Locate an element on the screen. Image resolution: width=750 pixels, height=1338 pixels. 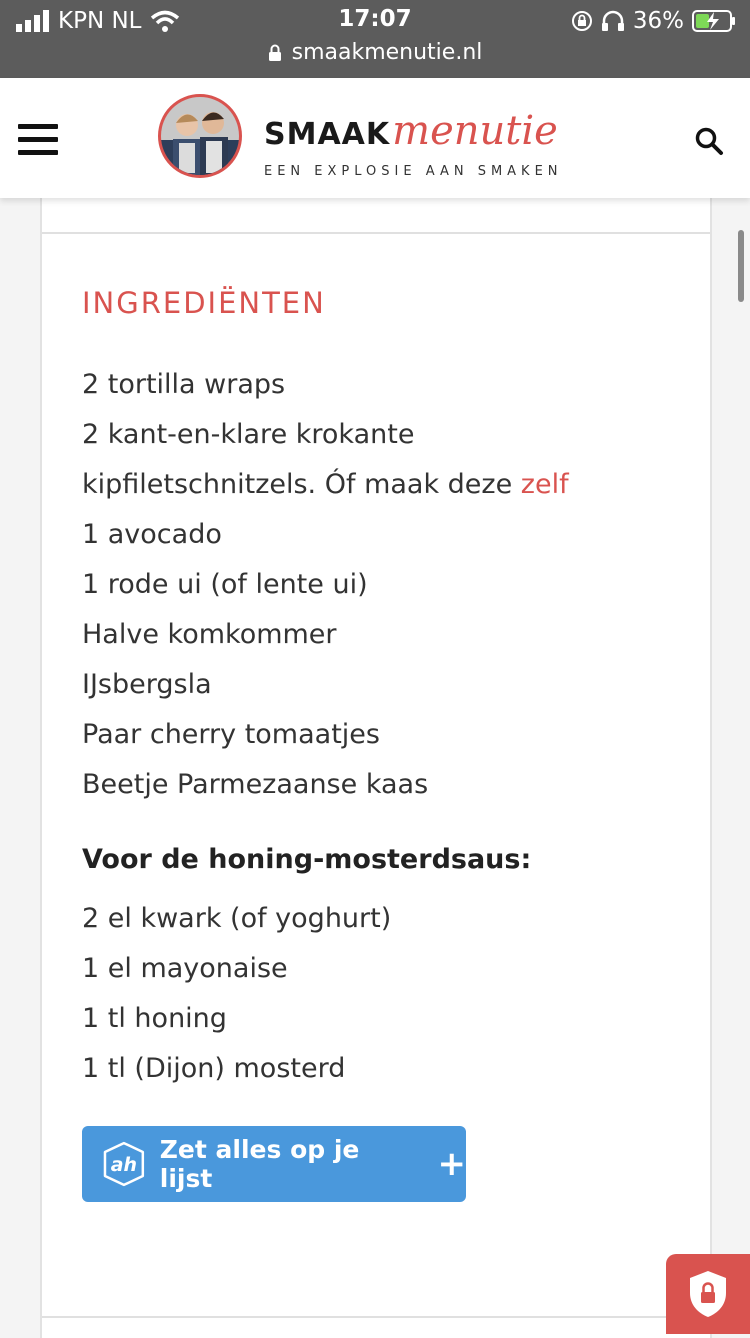
battery-percent: 36% is located at coordinates (658, 21).